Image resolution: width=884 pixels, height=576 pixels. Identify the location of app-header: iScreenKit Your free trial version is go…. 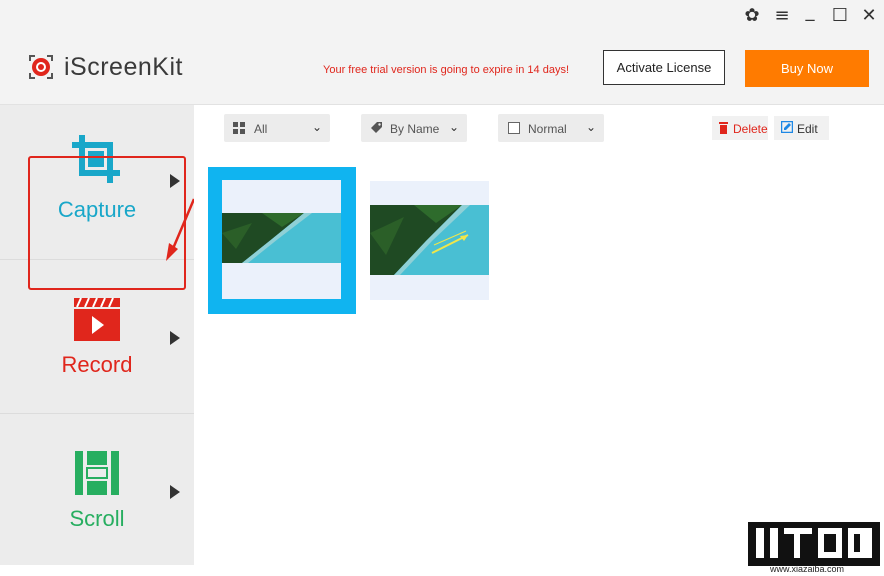
(442, 69).